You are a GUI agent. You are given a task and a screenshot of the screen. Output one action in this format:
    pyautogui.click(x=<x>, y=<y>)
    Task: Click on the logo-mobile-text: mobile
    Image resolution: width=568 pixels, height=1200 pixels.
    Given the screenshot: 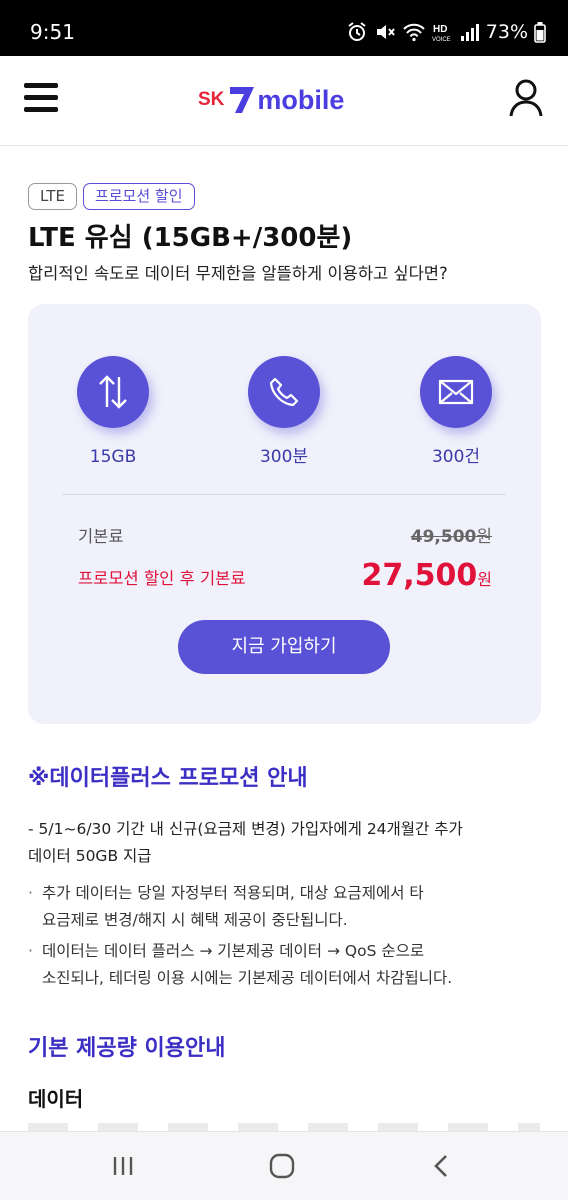 What is the action you would take?
    pyautogui.click(x=301, y=99)
    